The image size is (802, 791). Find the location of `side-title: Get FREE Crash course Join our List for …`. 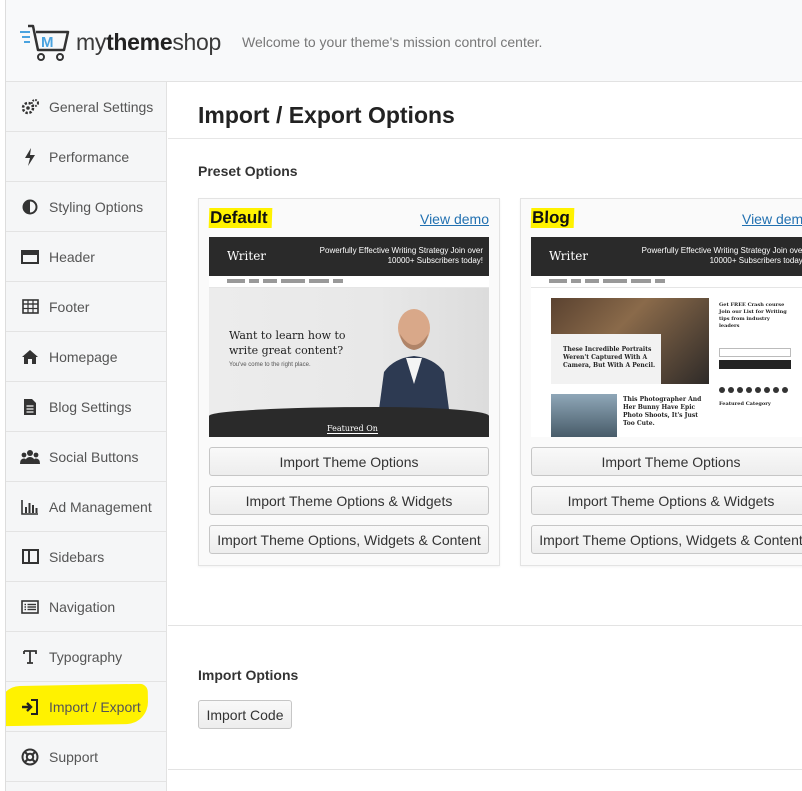

side-title: Get FREE Crash course Join our List for … is located at coordinates (753, 315).